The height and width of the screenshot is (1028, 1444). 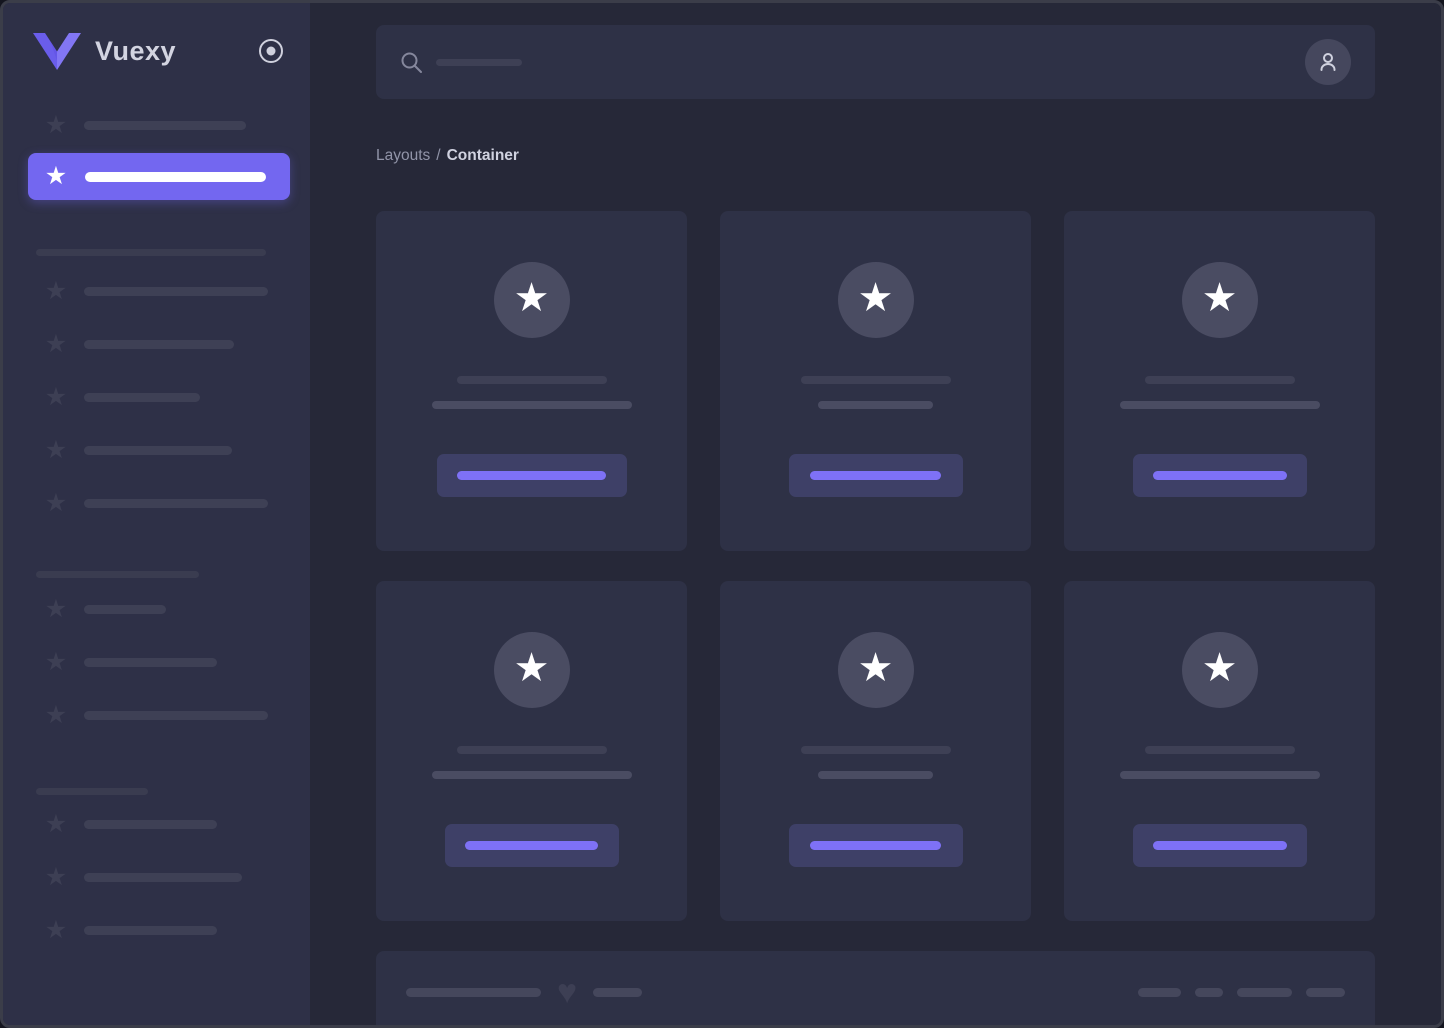 I want to click on footer-left: ♥, so click(x=524, y=992).